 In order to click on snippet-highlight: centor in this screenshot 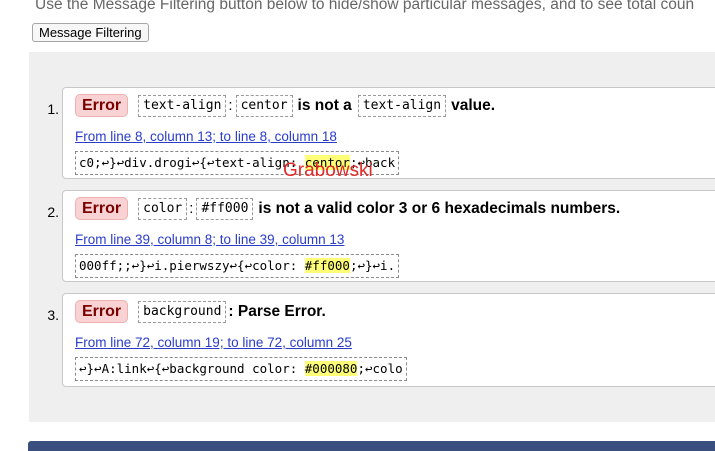, I will do `click(327, 162)`.